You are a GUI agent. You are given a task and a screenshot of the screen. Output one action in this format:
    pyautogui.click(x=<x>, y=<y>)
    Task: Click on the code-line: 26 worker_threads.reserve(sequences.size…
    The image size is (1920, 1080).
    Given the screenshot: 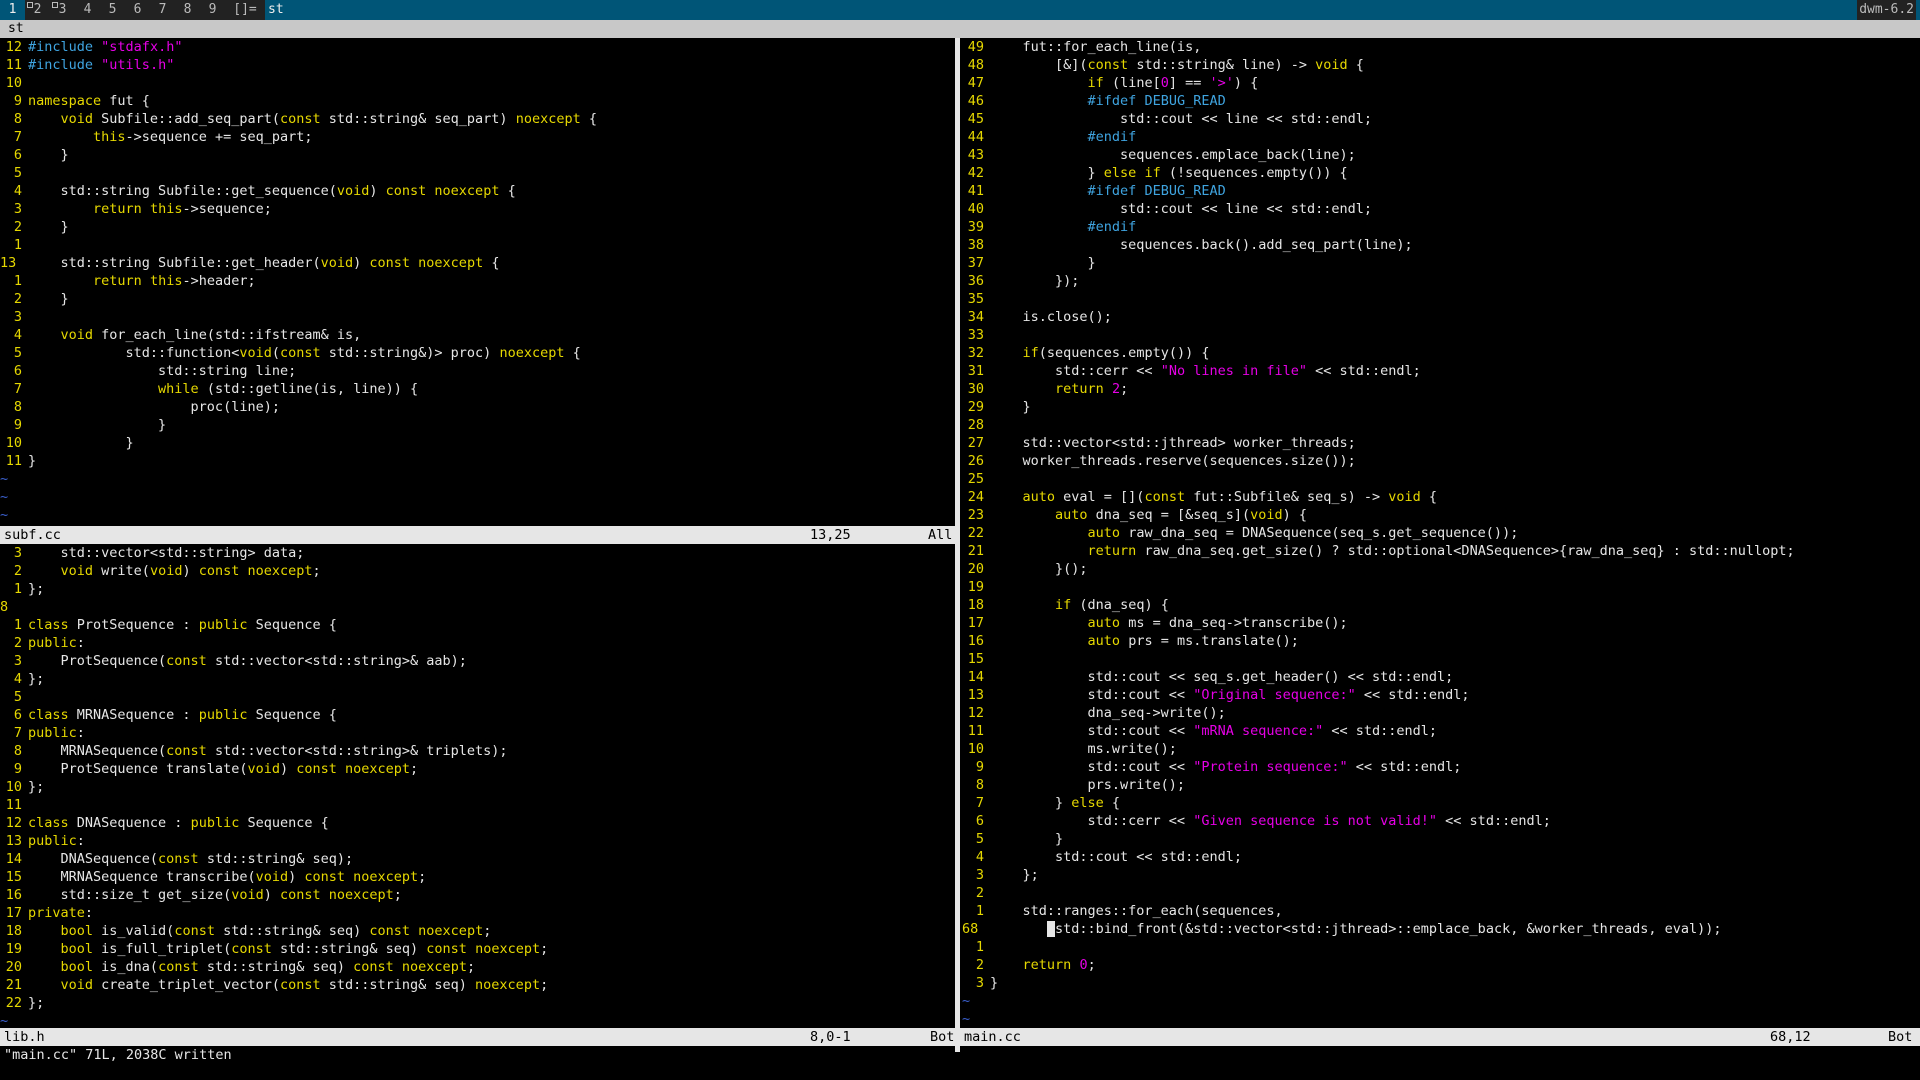 What is the action you would take?
    pyautogui.click(x=1441, y=461)
    